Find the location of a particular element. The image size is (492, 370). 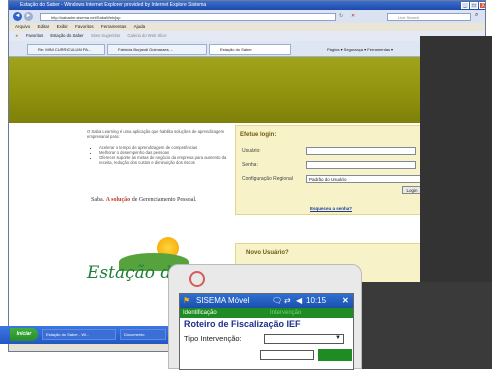

stop-icon: ✕ is located at coordinates (353, 16).